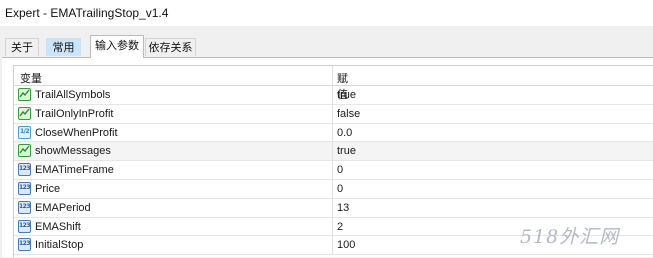 The height and width of the screenshot is (258, 653). What do you see at coordinates (173, 75) in the screenshot?
I see `column-header-variable: 变量` at bounding box center [173, 75].